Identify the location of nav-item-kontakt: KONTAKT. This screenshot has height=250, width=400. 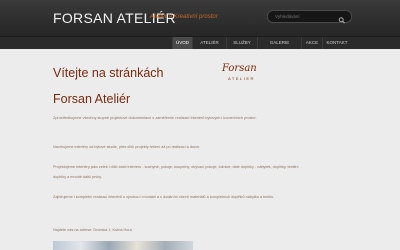
(336, 43).